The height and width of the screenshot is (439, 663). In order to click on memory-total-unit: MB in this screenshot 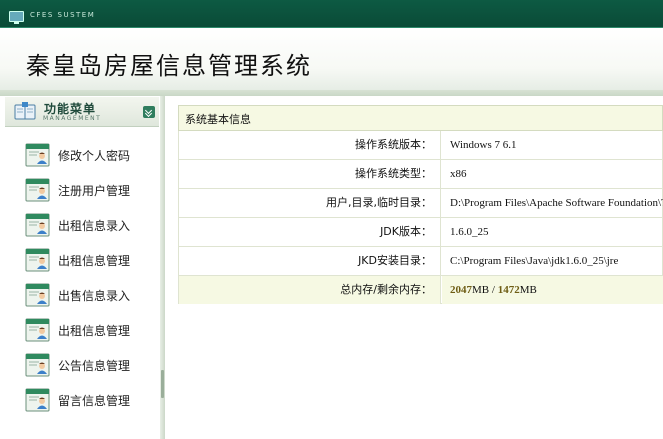, I will do `click(481, 290)`.